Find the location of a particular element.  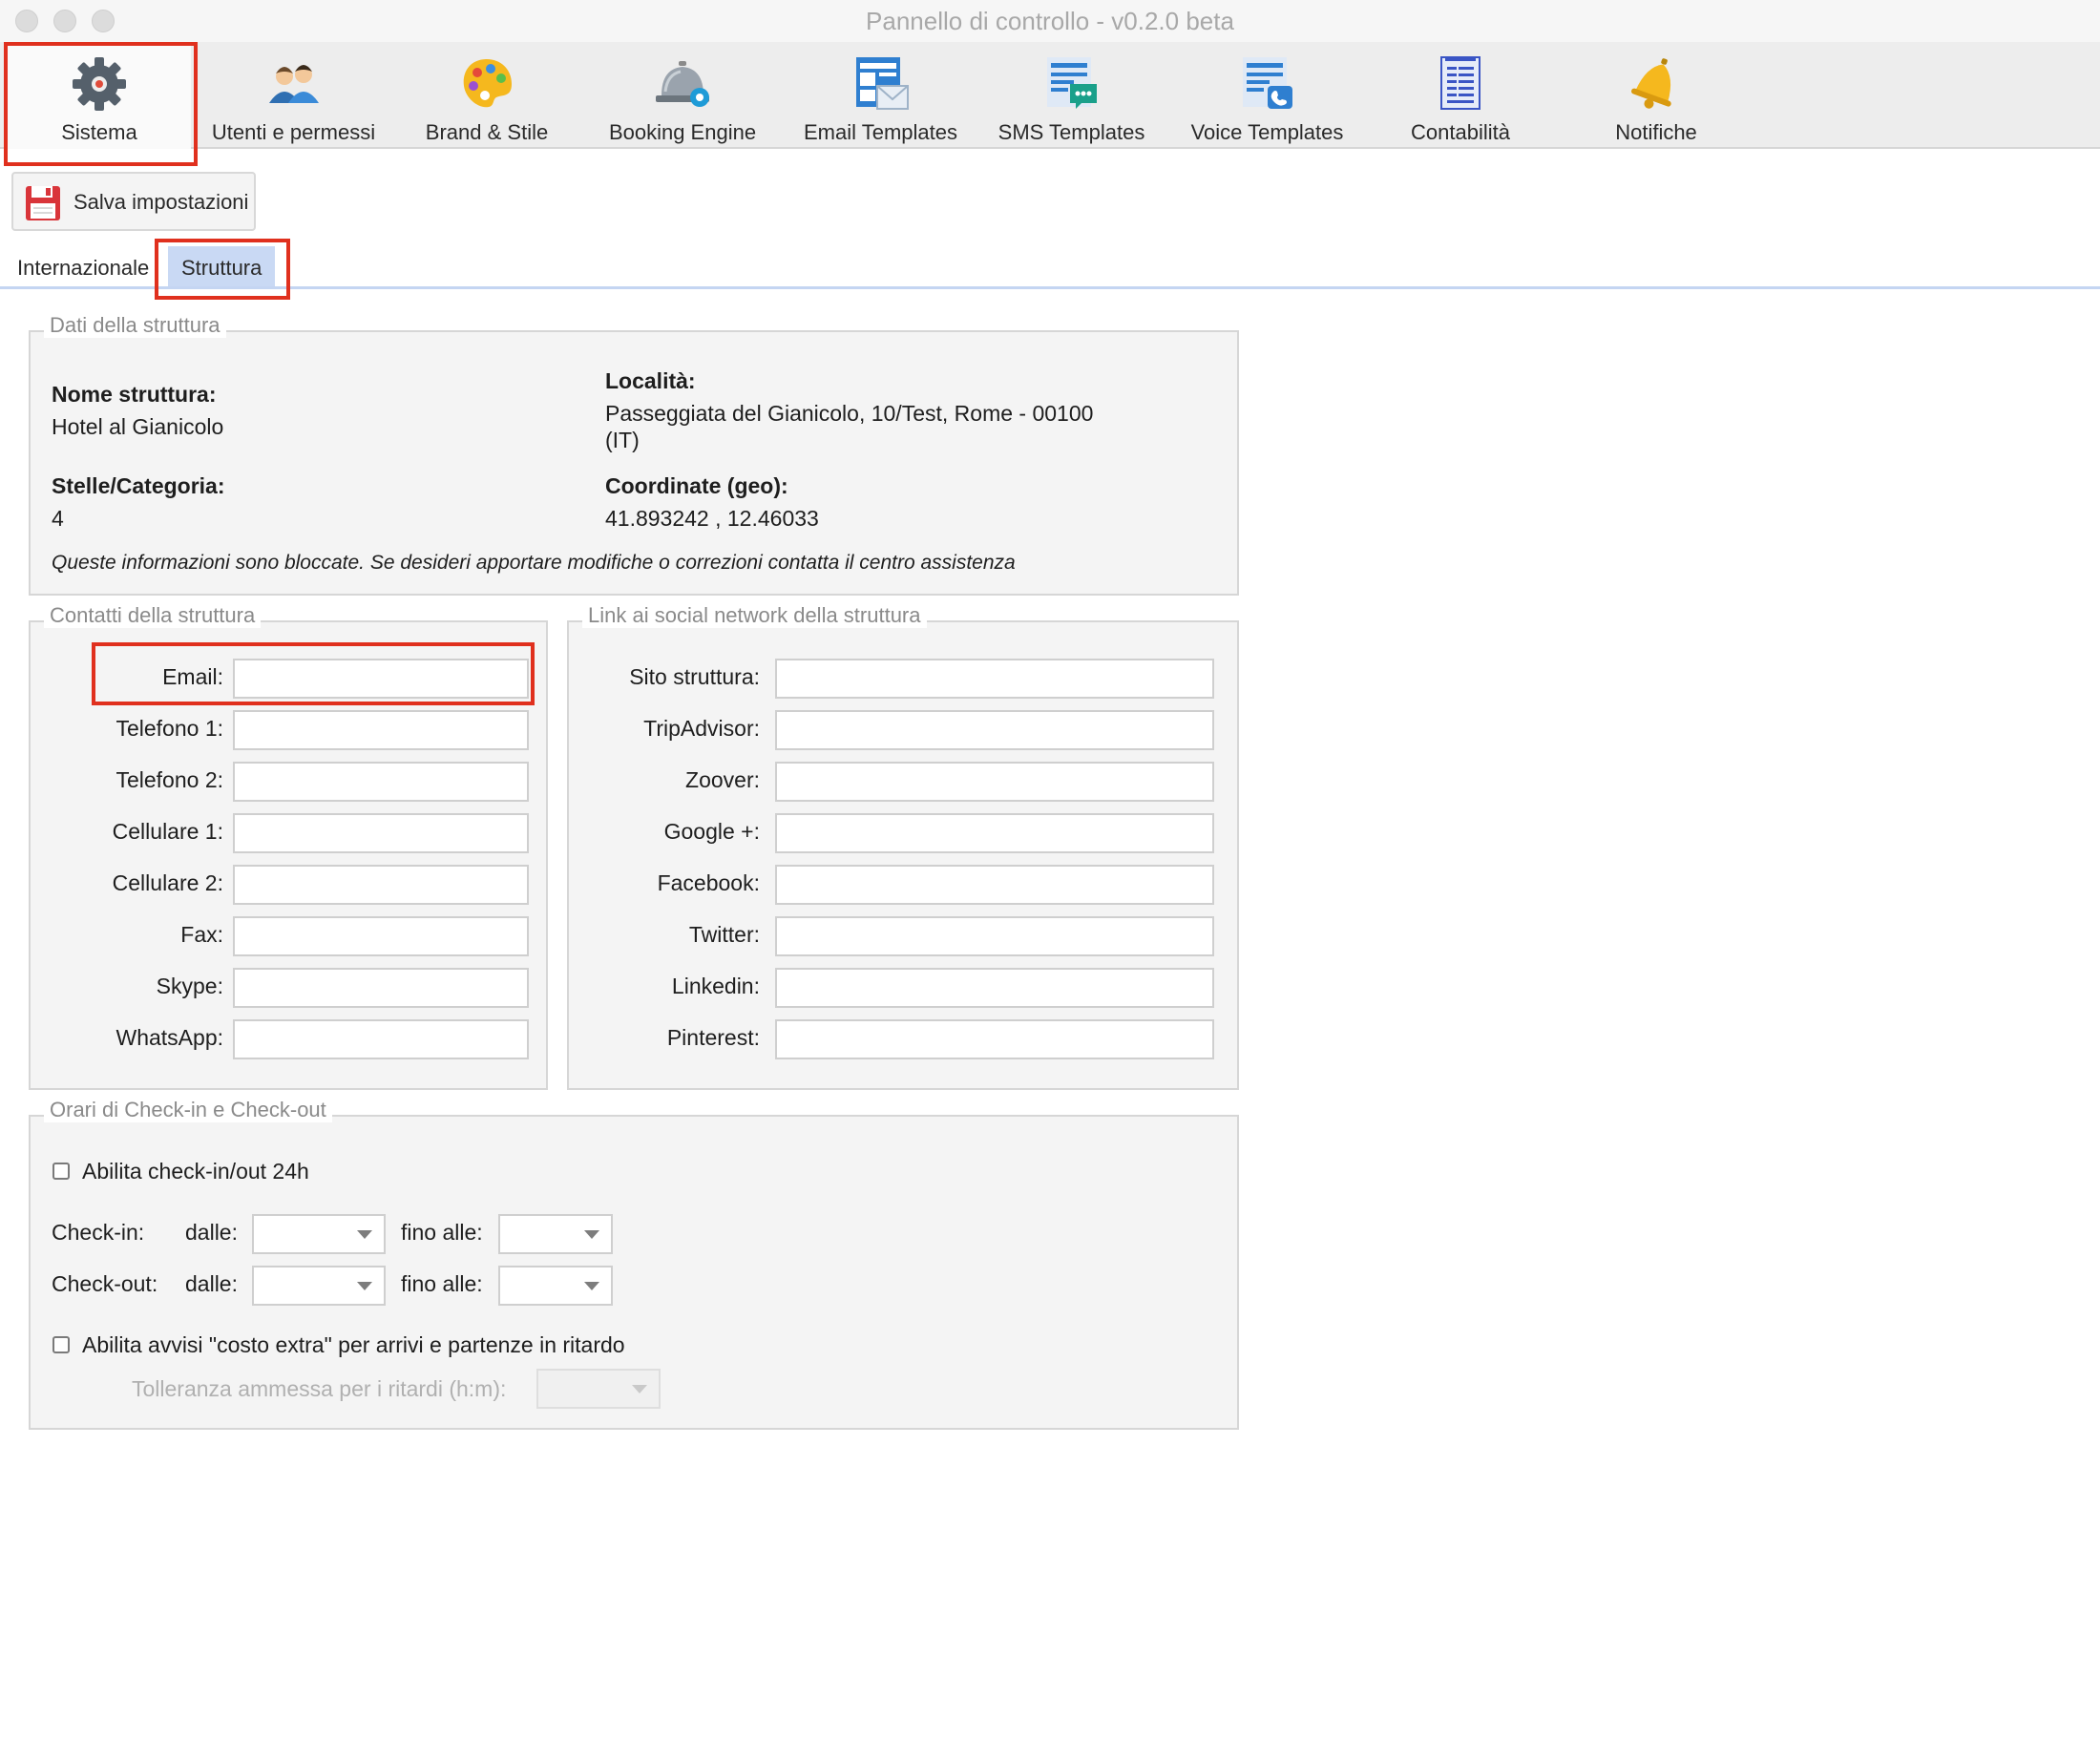

toolbar-item-booking-engine: Booking Engine is located at coordinates (682, 95).